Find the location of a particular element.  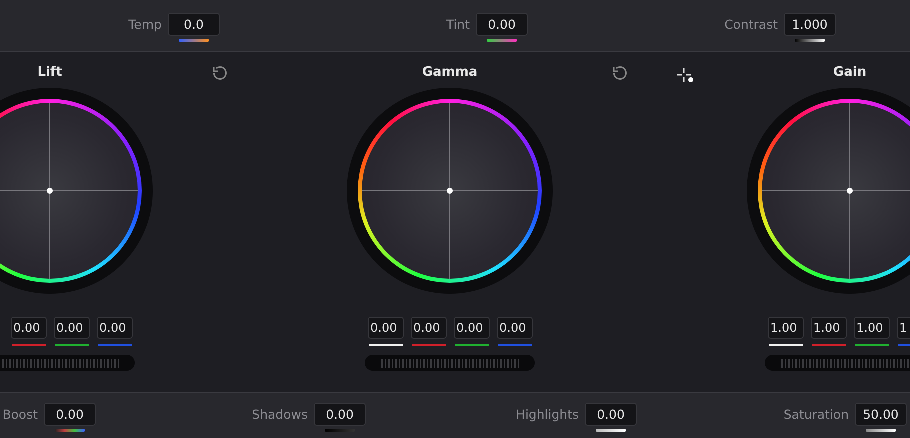

wheel-title: Gamma is located at coordinates (450, 73).